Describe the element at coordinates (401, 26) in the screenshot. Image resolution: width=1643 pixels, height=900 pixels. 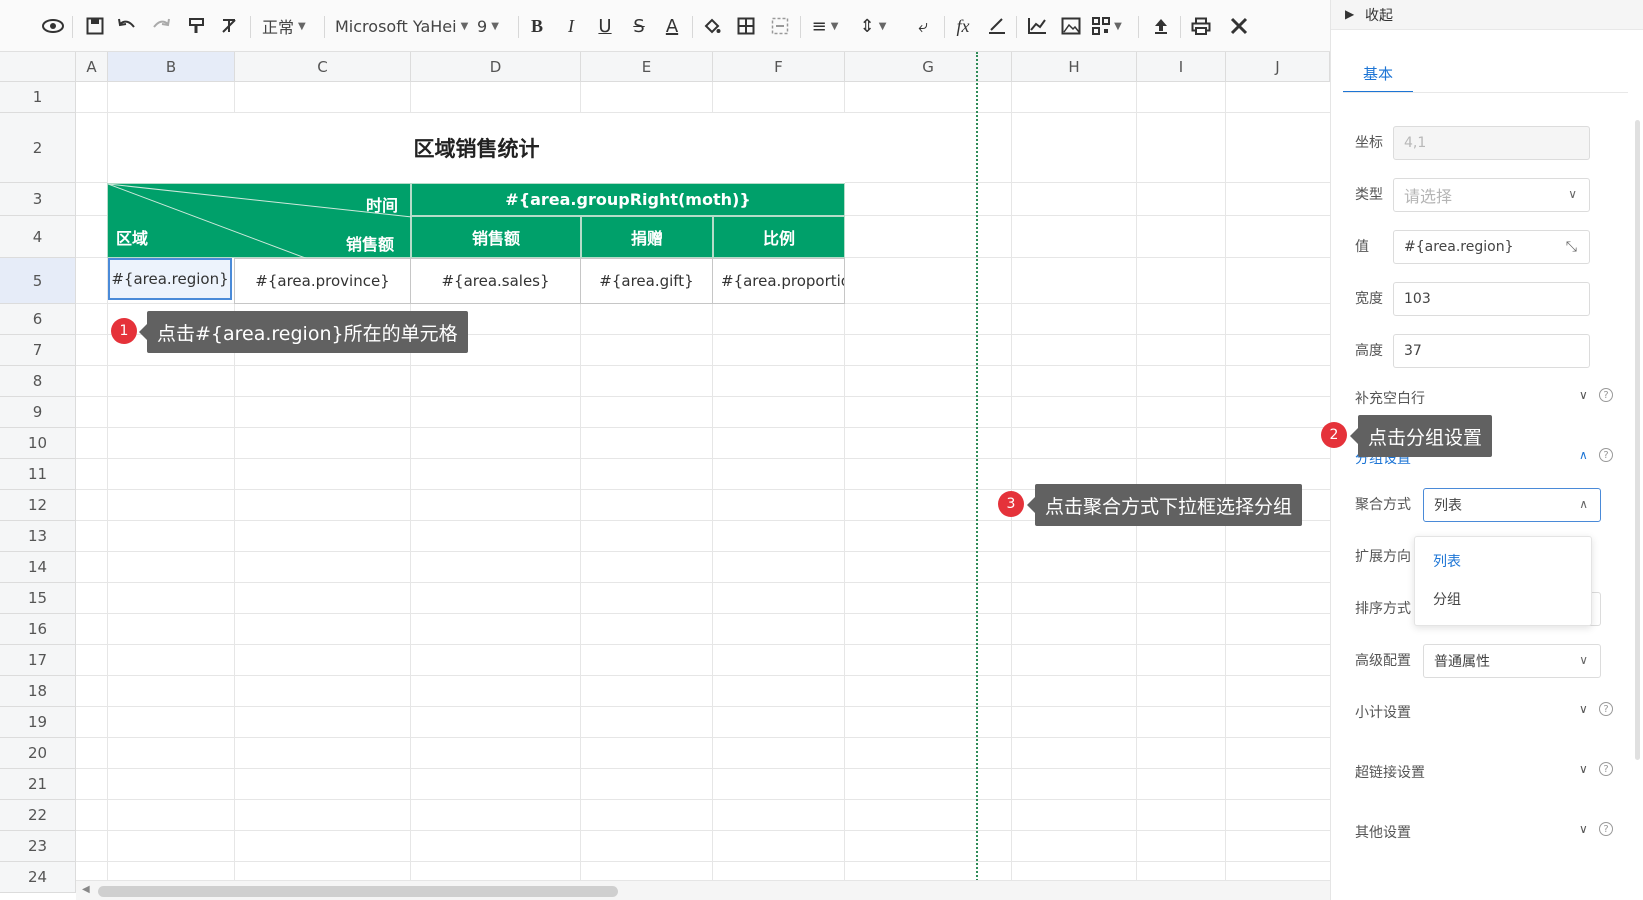
I see `font-family-select: Microsoft YaHei ▼` at that location.